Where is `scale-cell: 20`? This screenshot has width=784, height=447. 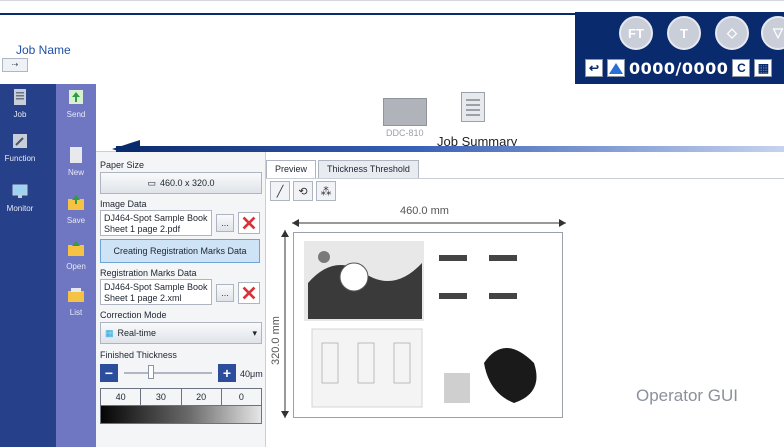
scale-cell: 20 is located at coordinates (202, 397).